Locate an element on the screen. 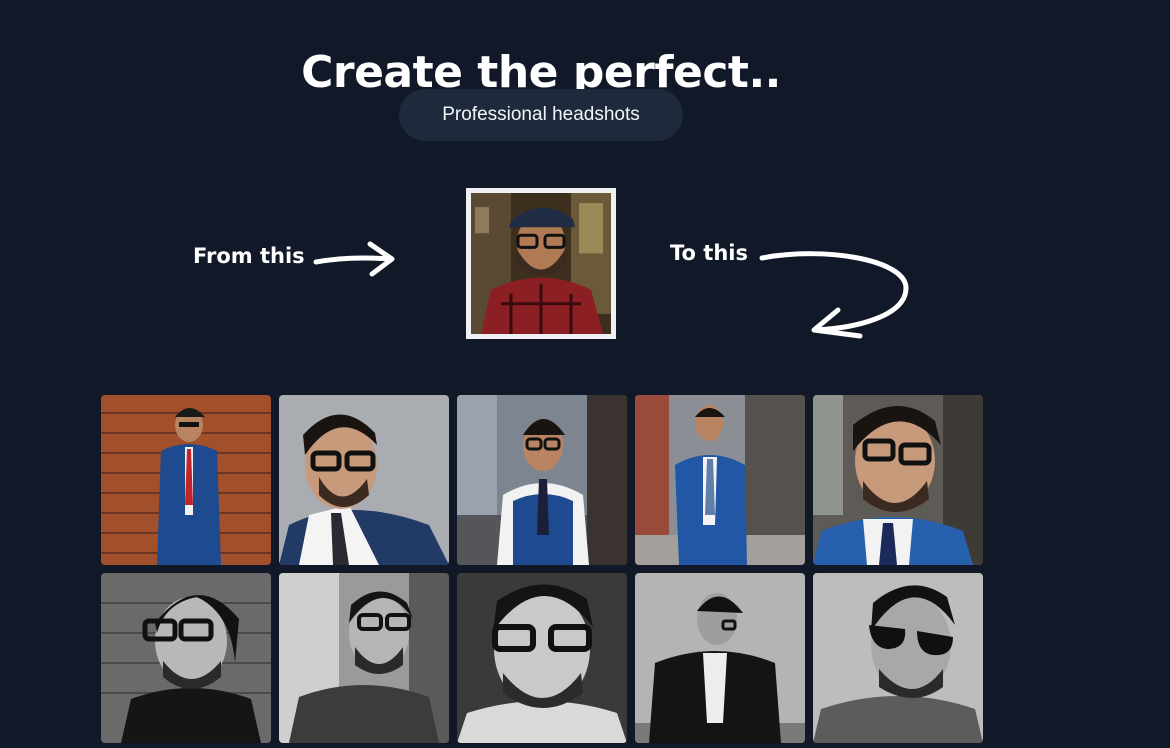 Image resolution: width=1170 pixels, height=748 pixels. category-pill-button: Professional headshots is located at coordinates (541, 115).